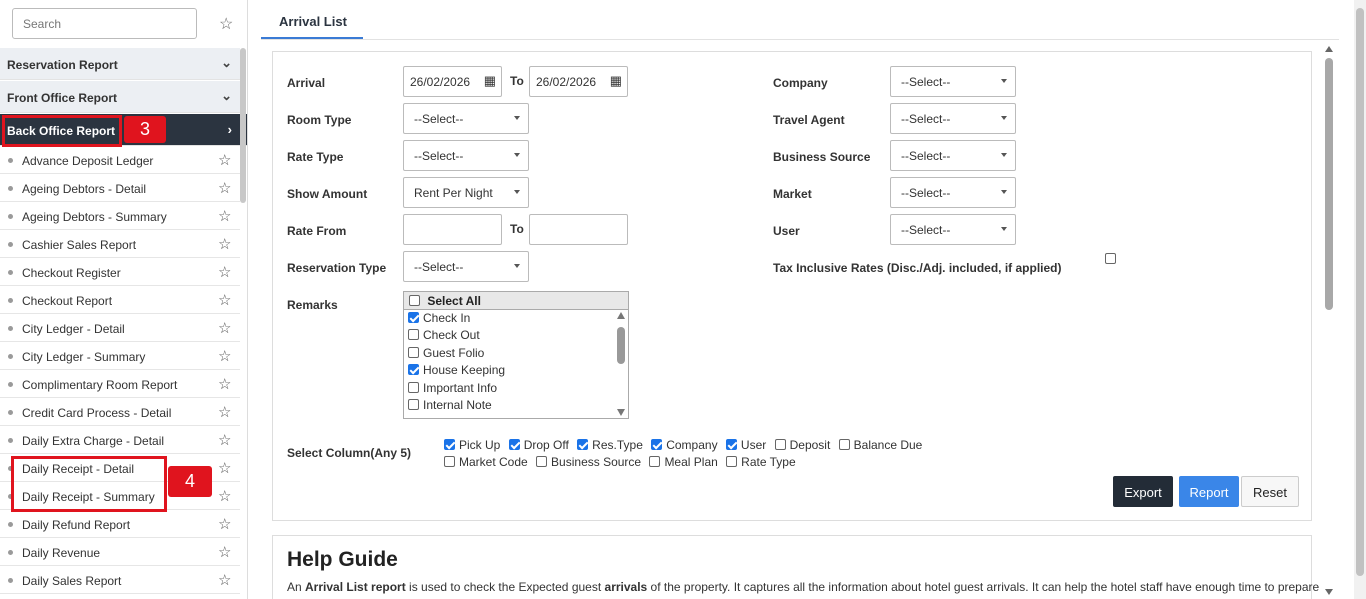  I want to click on list-item: City Ledger - Summary ☆, so click(120, 356).